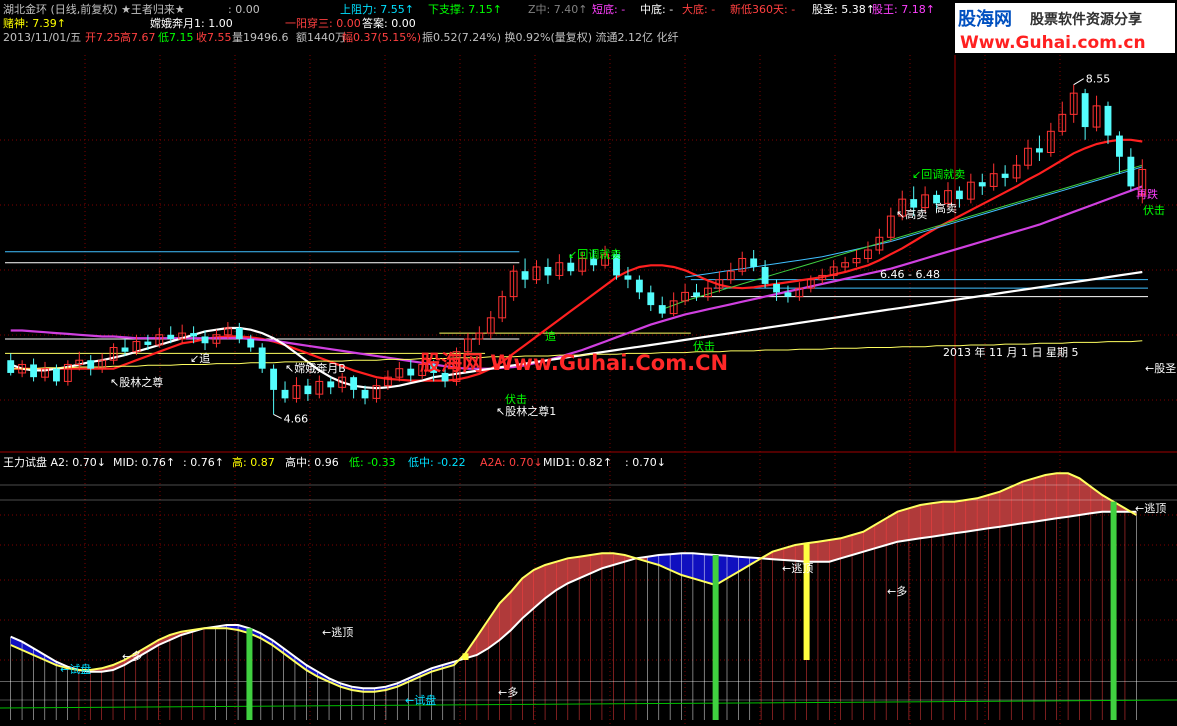 This screenshot has width=1177, height=726. Describe the element at coordinates (762, 9) in the screenshot. I see `header-field: 新低360天: -` at that location.